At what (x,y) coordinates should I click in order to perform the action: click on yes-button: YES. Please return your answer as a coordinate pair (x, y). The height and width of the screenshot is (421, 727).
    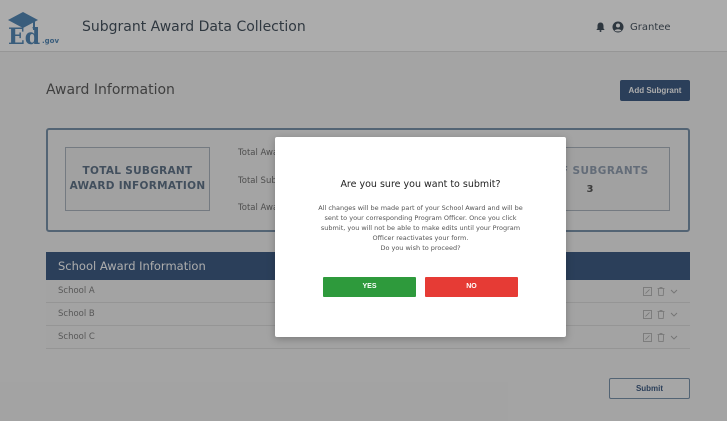
    Looking at the image, I should click on (369, 287).